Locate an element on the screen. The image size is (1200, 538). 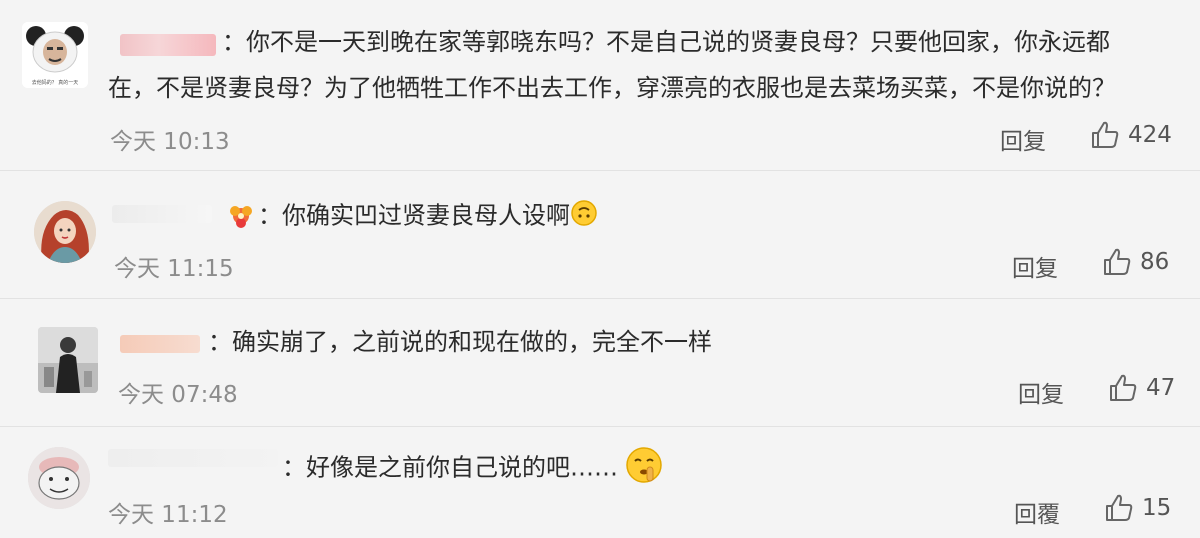
like-button: 424 is located at coordinates (1131, 135).